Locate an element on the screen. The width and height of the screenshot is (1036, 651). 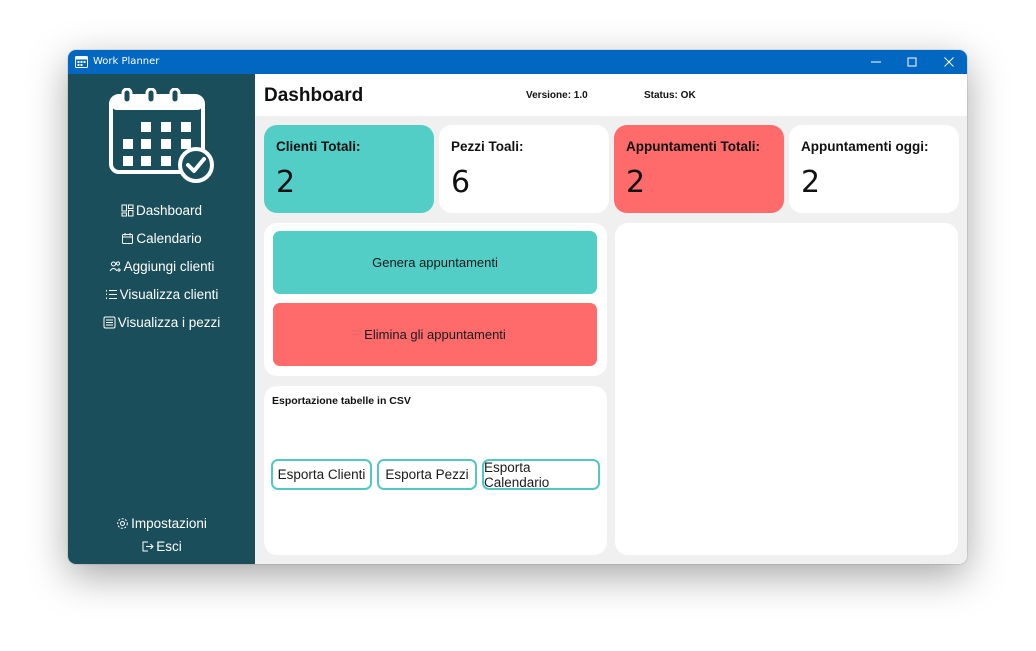
page-title: Dashboard is located at coordinates (314, 95).